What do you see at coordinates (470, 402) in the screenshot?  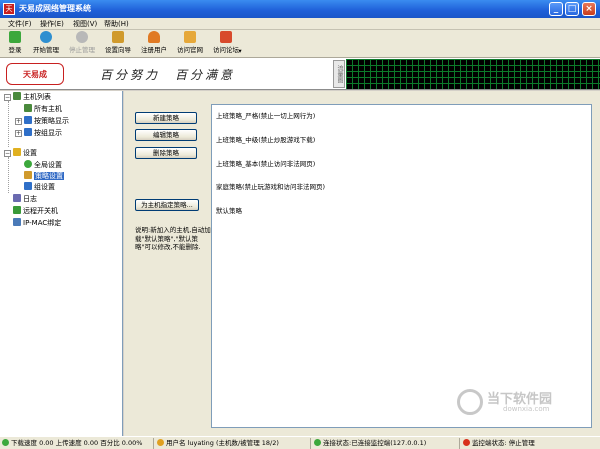 I see `download-icon` at bounding box center [470, 402].